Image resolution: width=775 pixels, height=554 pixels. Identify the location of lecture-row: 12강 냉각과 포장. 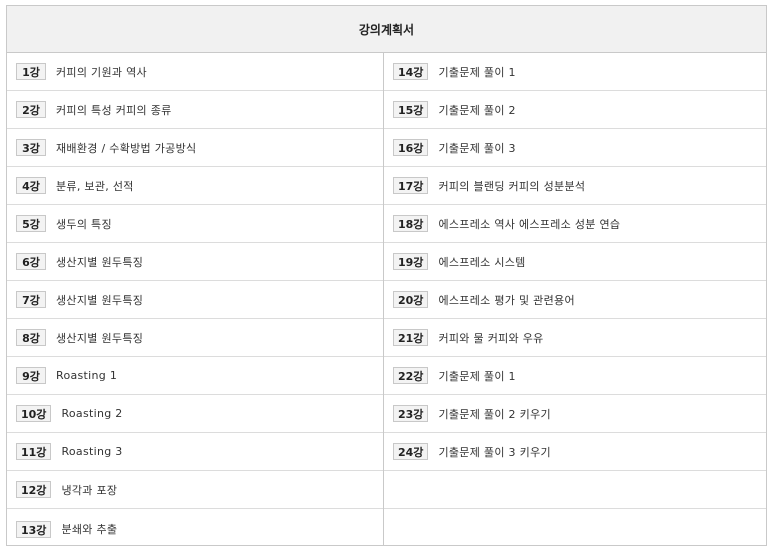
(195, 490).